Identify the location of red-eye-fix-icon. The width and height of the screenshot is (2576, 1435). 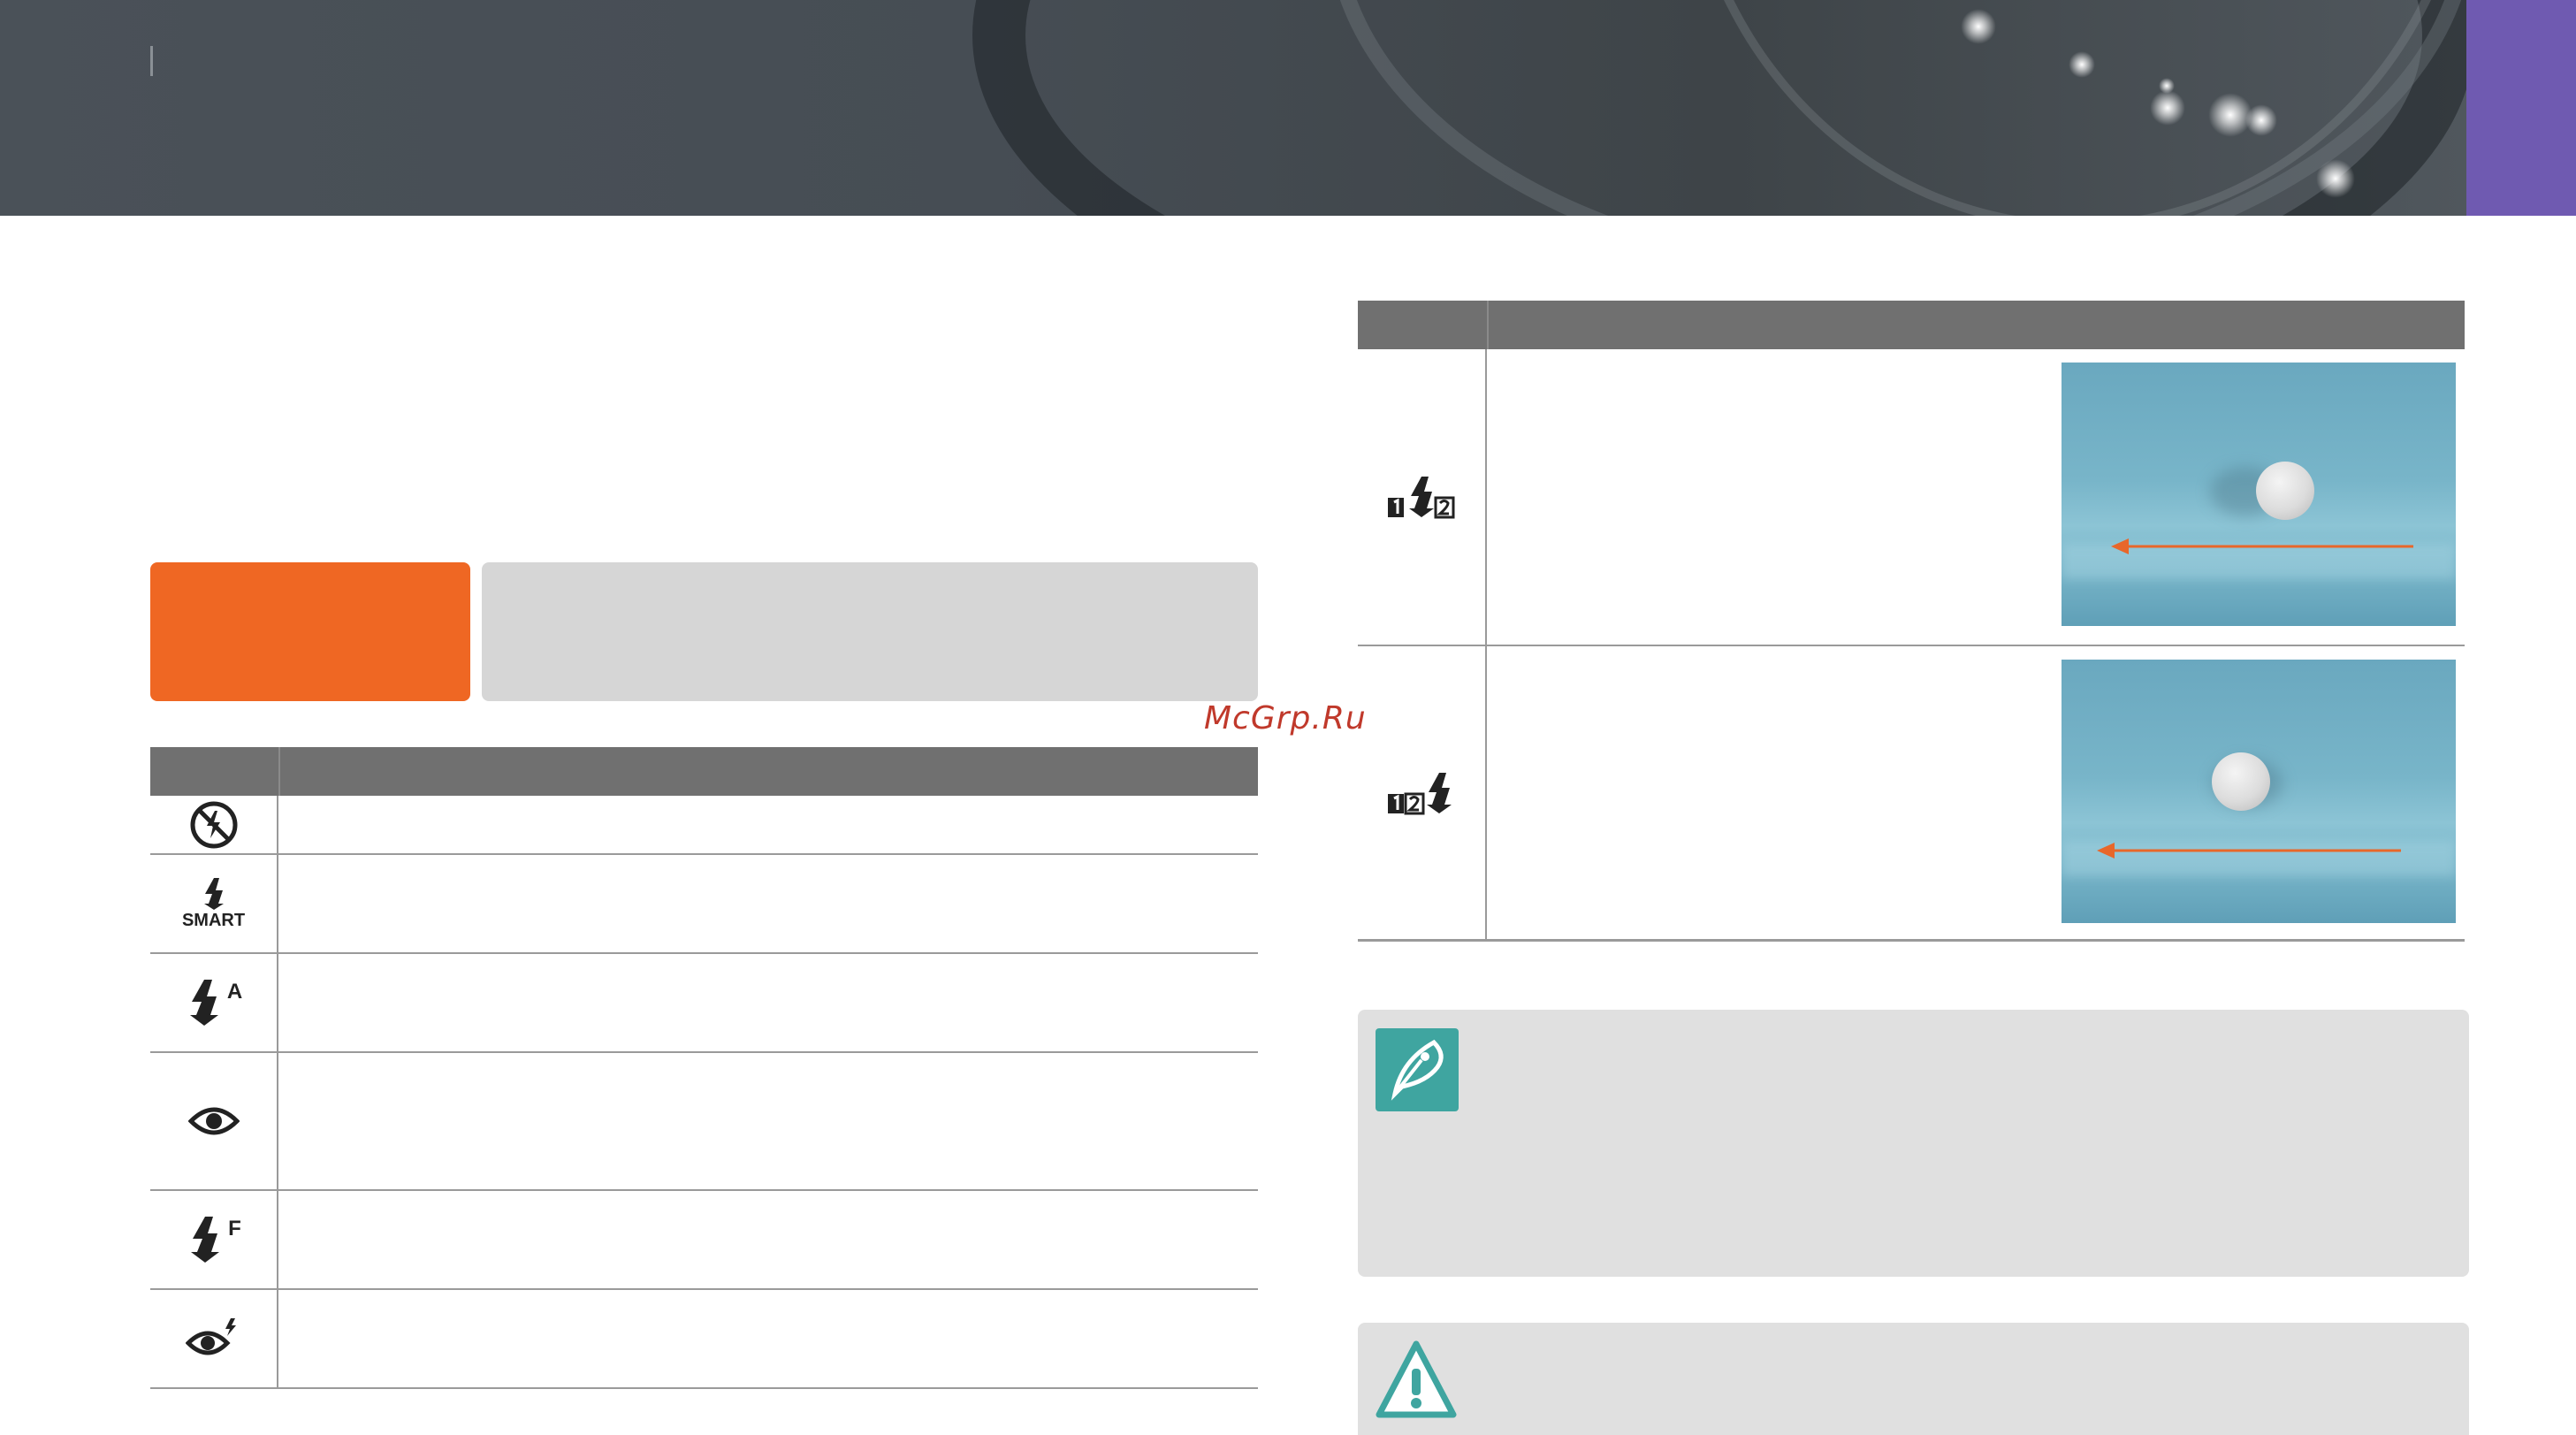
(214, 1338).